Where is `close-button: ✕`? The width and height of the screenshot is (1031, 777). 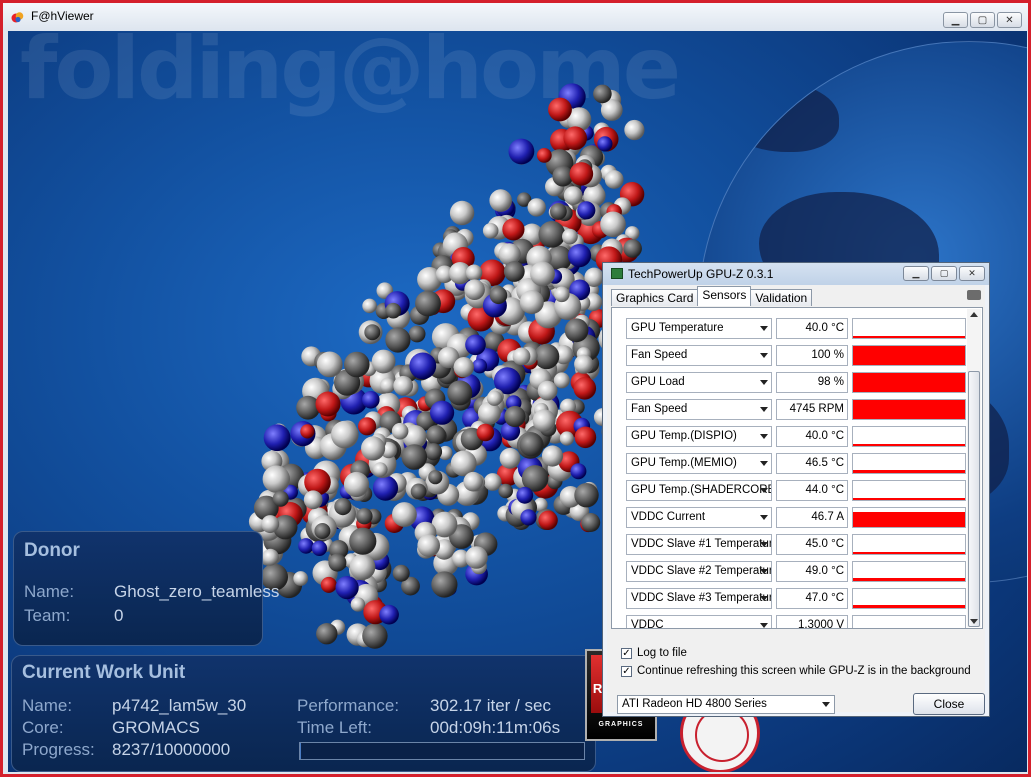
close-button: ✕ is located at coordinates (1009, 20).